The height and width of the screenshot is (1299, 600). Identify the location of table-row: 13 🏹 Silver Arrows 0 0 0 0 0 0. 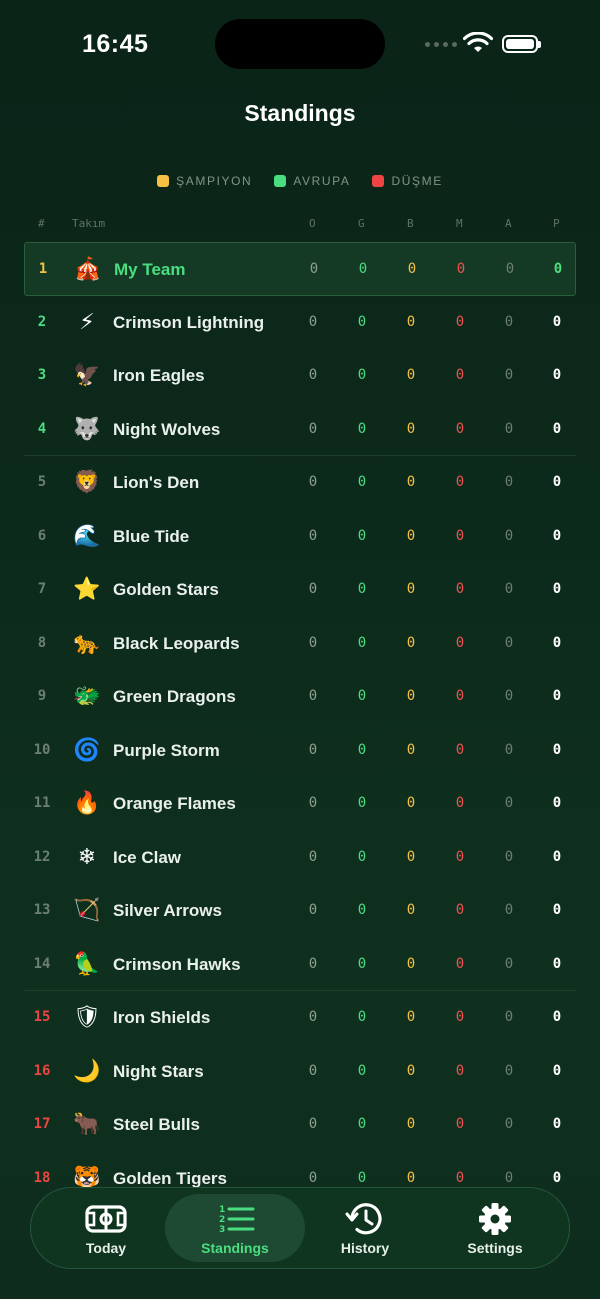
(300, 911).